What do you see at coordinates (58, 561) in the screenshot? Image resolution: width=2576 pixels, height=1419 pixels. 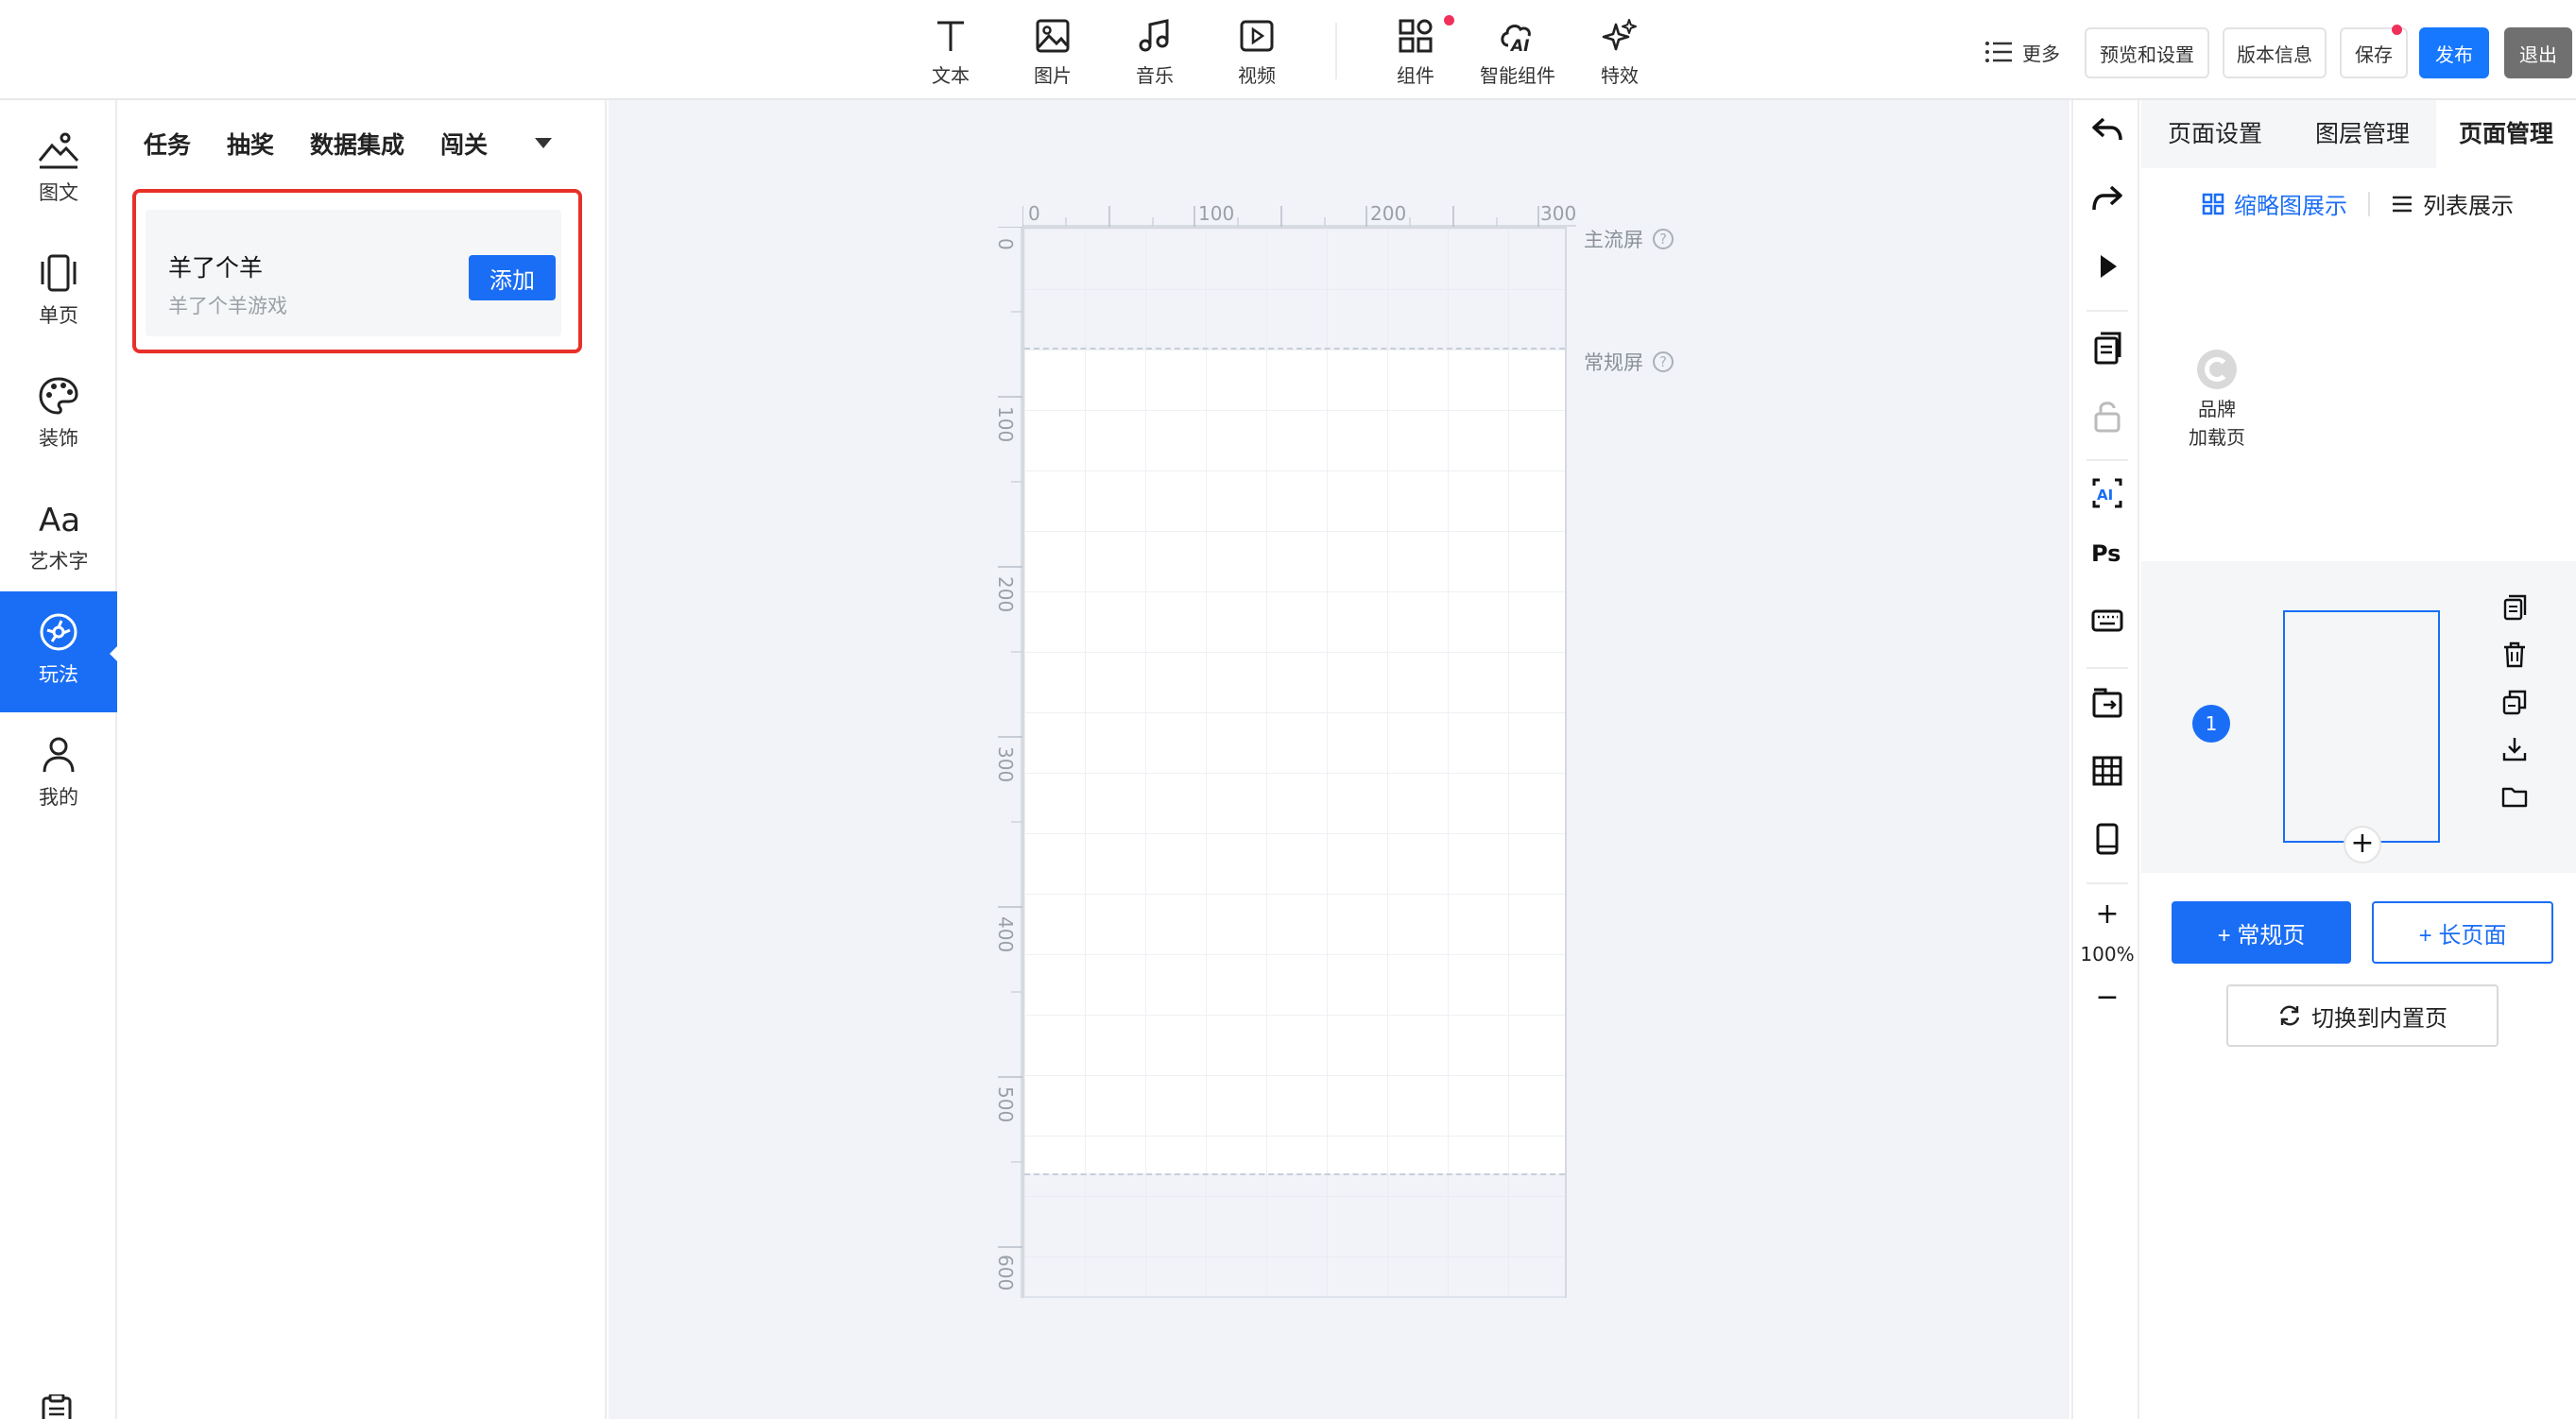 I see `rail-label-art-text: 艺术字` at bounding box center [58, 561].